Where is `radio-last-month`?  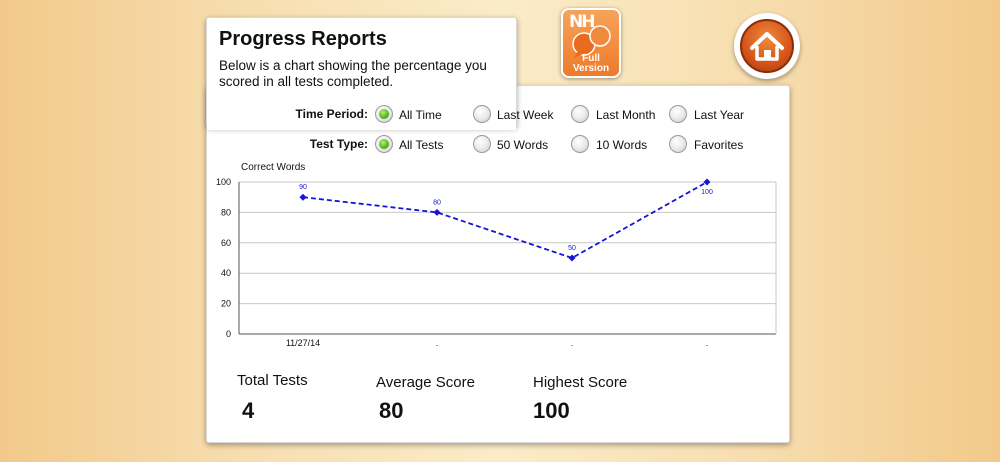 radio-last-month is located at coordinates (580, 114).